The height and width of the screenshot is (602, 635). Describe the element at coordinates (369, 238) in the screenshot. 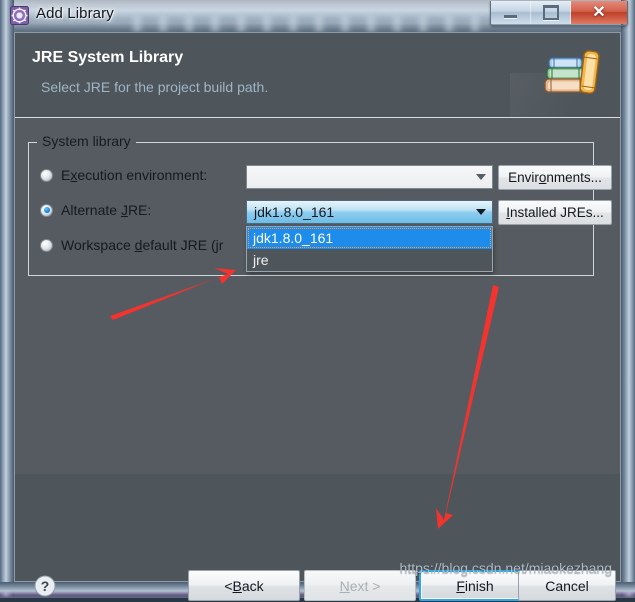

I see `dropdown-item-jdk: jdk1.8.0_161` at that location.